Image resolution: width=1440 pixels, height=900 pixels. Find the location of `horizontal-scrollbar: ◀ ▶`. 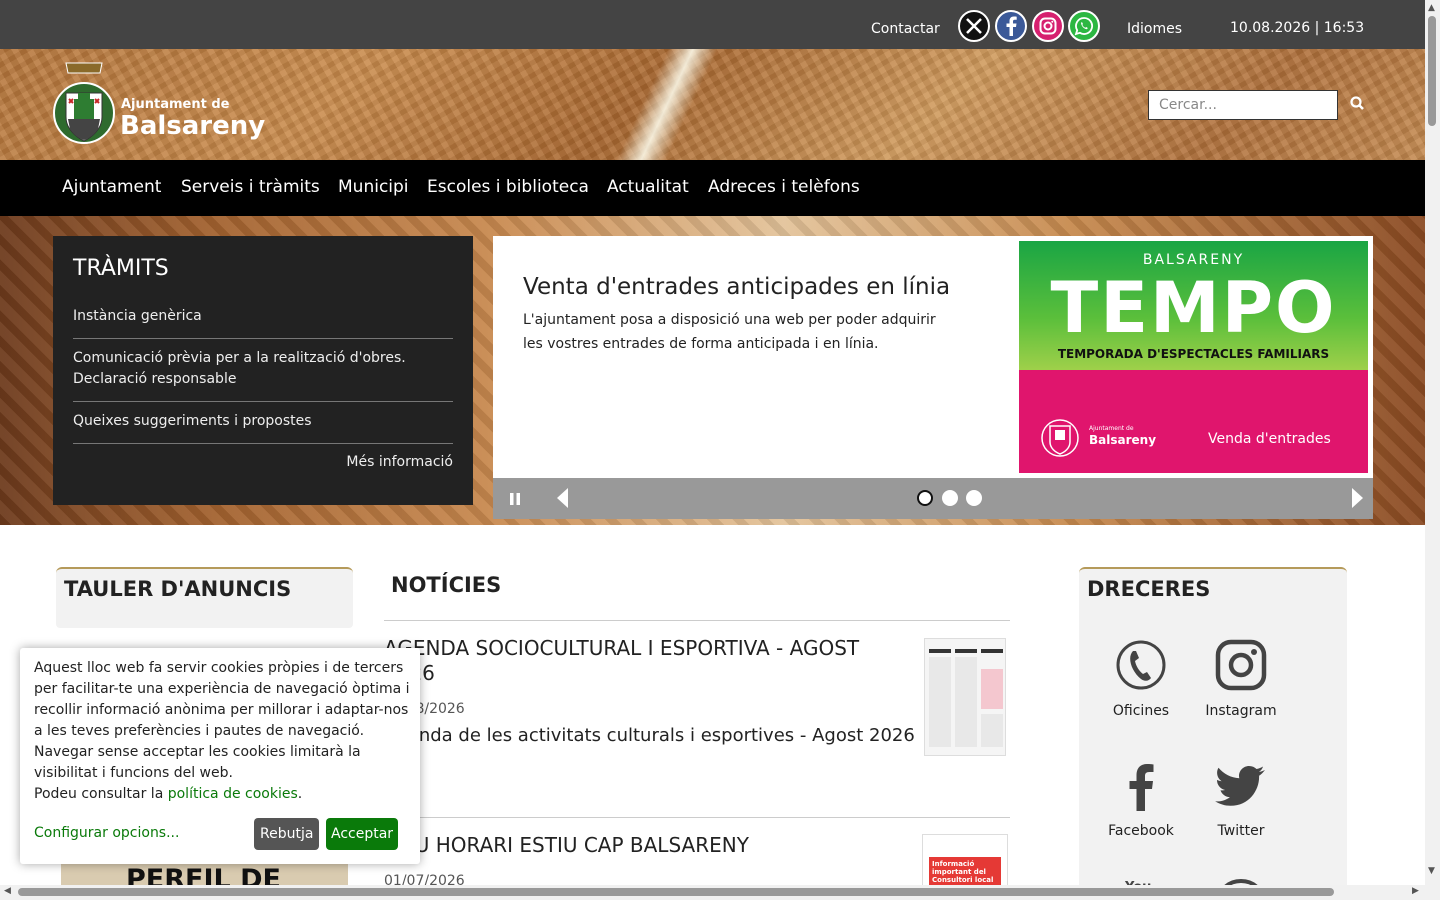

horizontal-scrollbar: ◀ ▶ is located at coordinates (712, 892).